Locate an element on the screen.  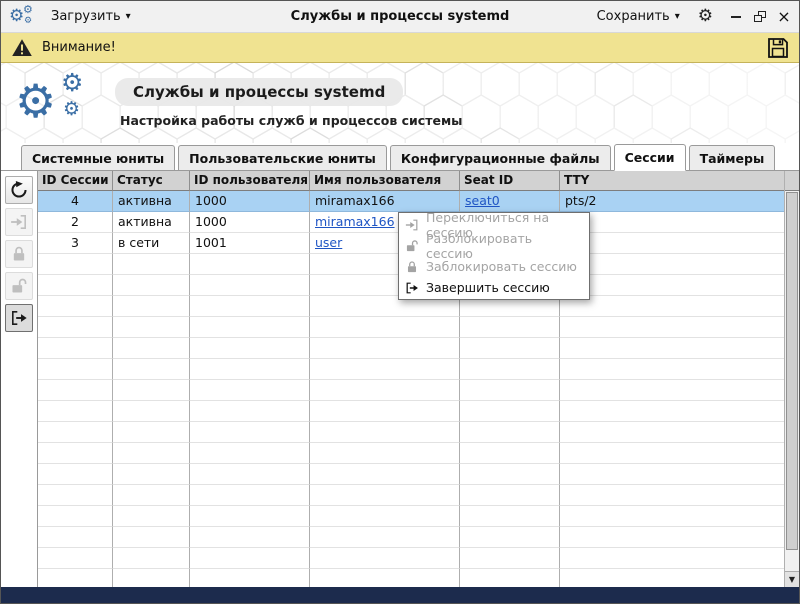
tab-user-units: Пользовательские юниты is located at coordinates (282, 157).